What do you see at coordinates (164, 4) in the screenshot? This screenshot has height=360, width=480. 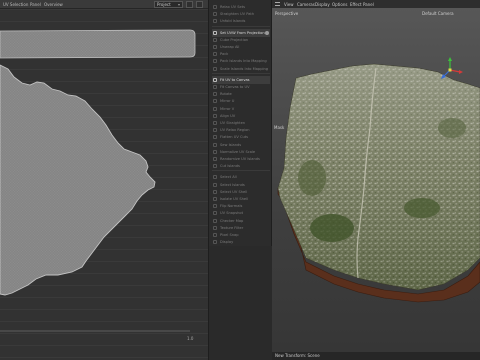 I see `projection-select-value: Project` at bounding box center [164, 4].